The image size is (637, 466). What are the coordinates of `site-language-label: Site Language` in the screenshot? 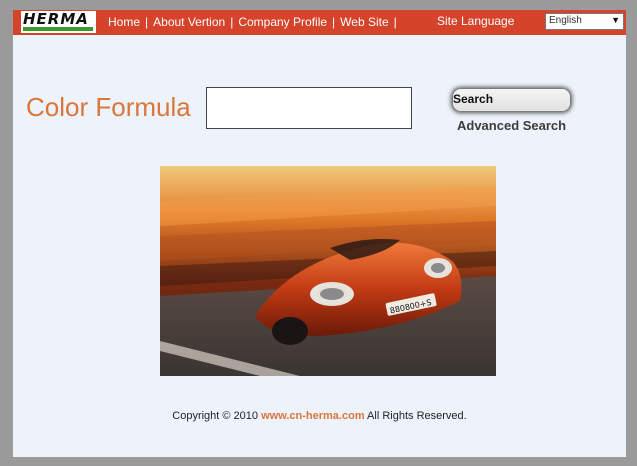 It's located at (476, 21).